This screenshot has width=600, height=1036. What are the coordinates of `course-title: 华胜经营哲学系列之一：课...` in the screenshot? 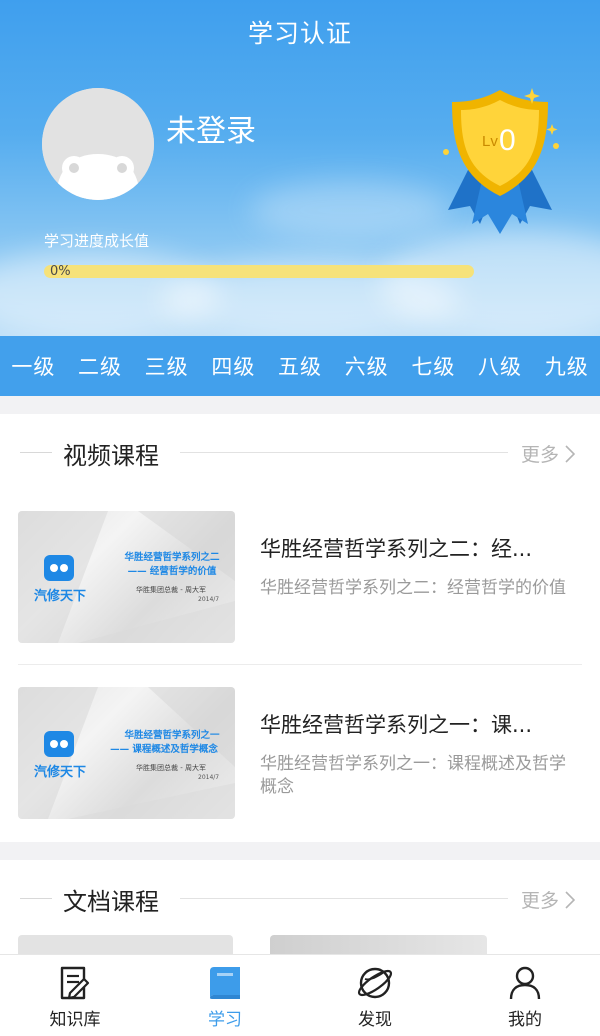 It's located at (396, 725).